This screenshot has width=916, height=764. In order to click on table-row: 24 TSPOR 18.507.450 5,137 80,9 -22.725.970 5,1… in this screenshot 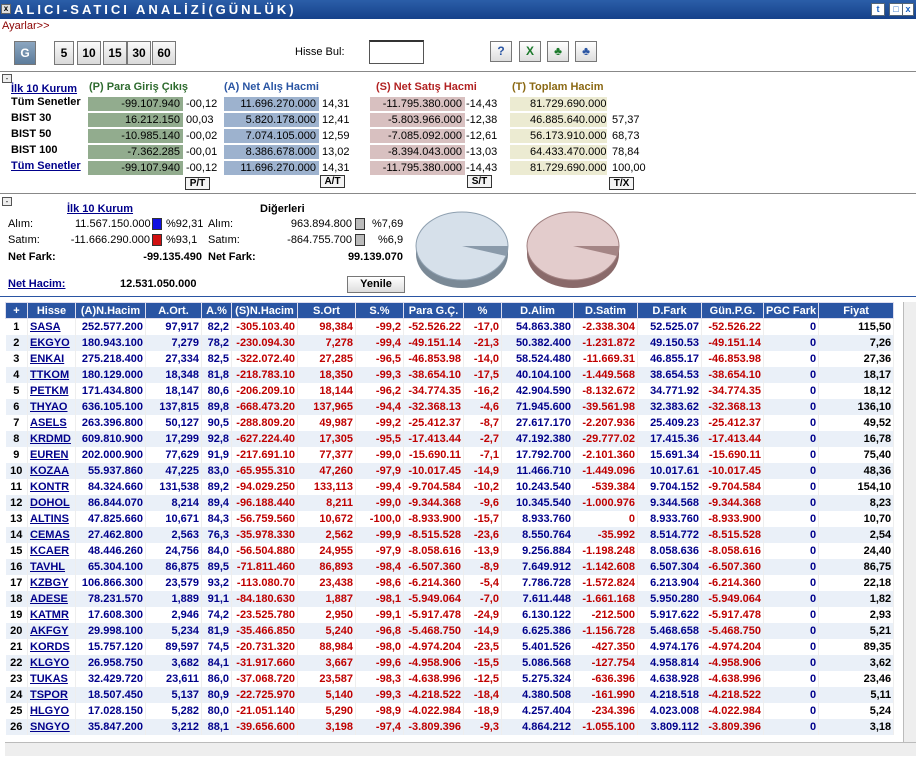, I will do `click(450, 694)`.